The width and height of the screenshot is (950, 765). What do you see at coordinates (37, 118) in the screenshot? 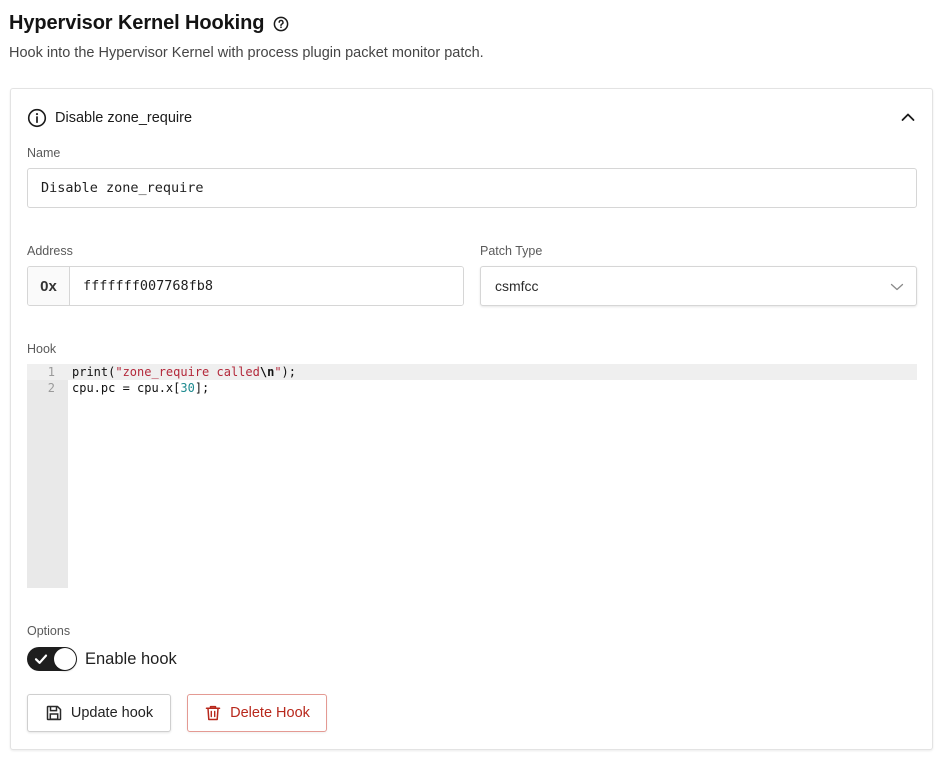
I see `info-circle-icon` at bounding box center [37, 118].